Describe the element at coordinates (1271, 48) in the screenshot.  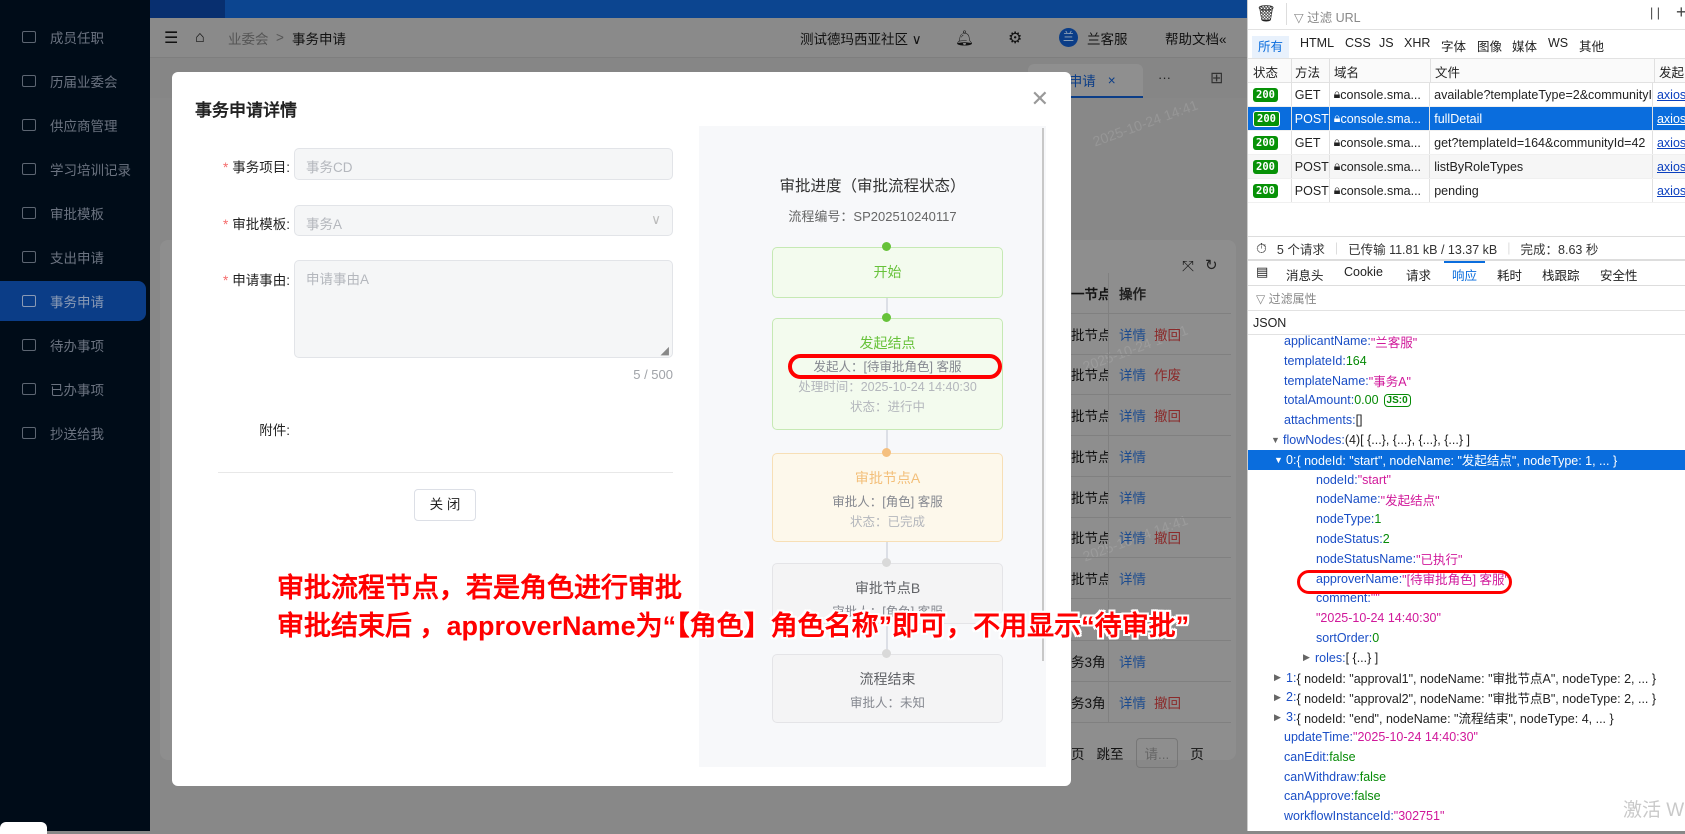
I see `filter-tab: 所有` at that location.